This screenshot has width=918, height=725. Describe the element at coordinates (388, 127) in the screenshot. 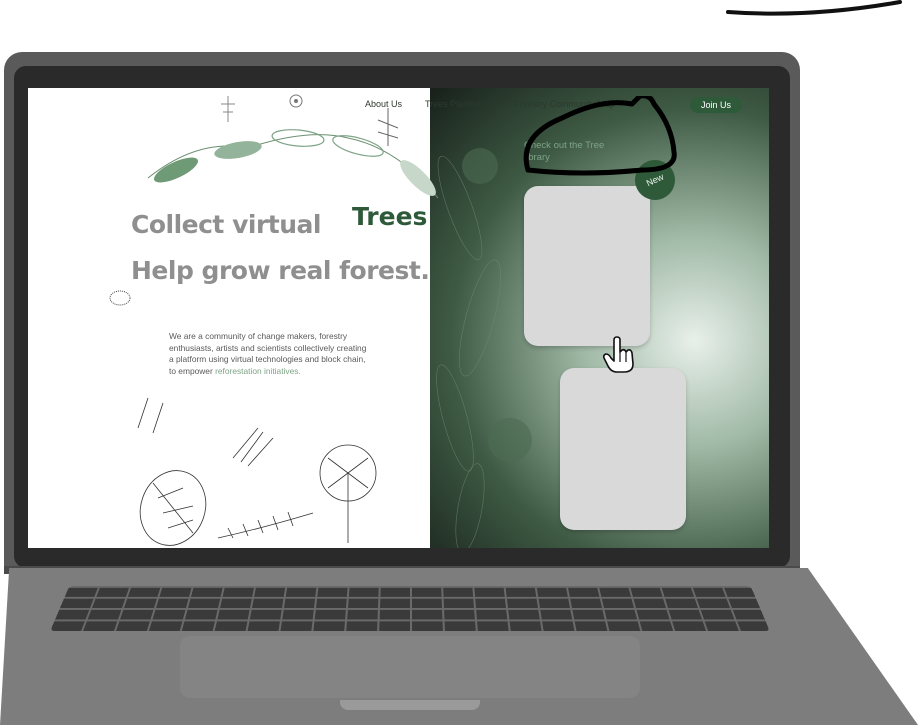

I see `branch-sketch` at that location.